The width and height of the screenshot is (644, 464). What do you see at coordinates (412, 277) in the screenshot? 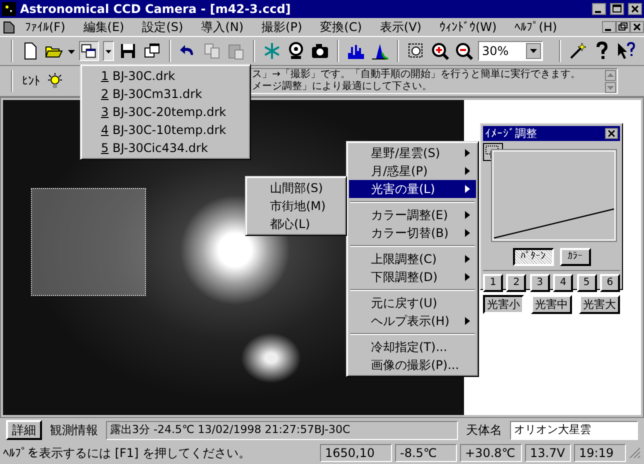
I see `menu-item: 下限調整(D)` at bounding box center [412, 277].